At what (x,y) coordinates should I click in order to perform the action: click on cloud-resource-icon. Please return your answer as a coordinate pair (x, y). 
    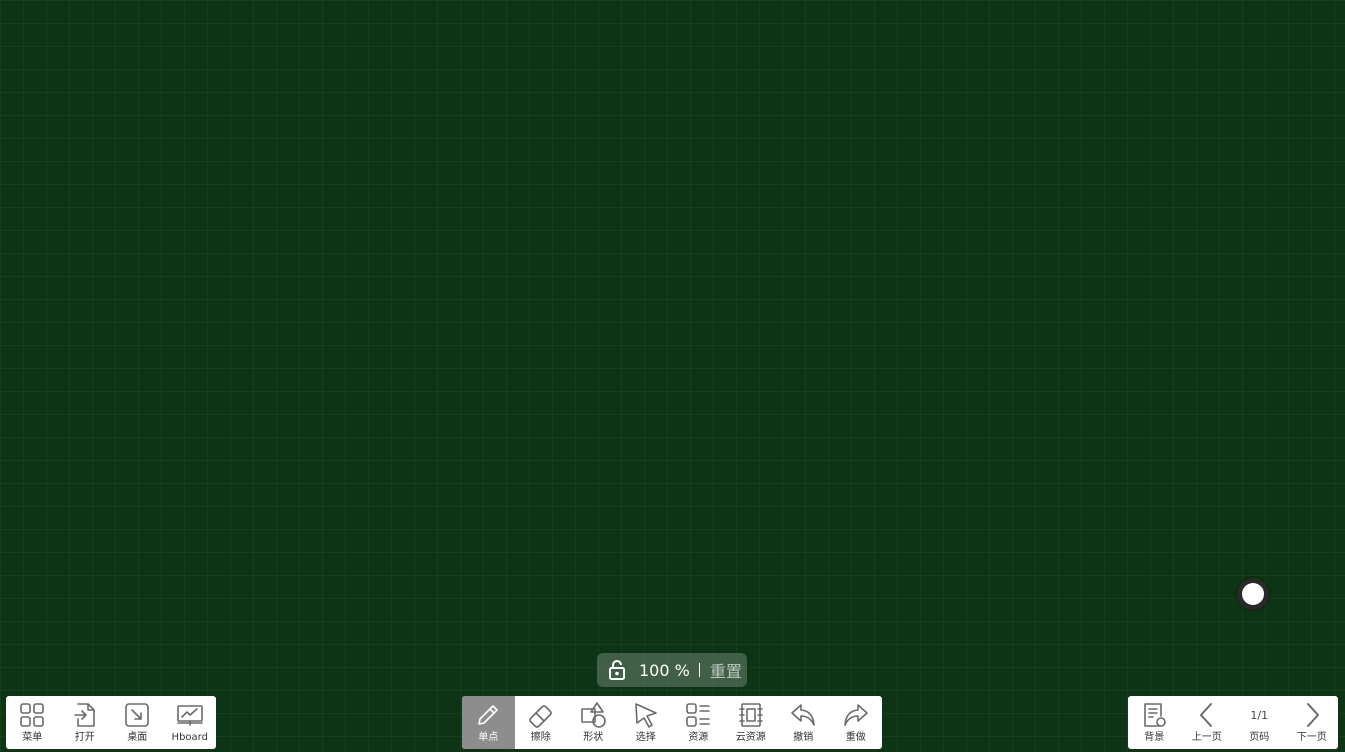
    Looking at the image, I should click on (750, 715).